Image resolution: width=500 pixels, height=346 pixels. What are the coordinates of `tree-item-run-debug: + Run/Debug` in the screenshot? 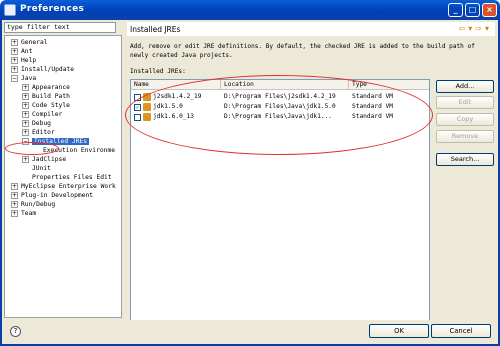 It's located at (33, 204).